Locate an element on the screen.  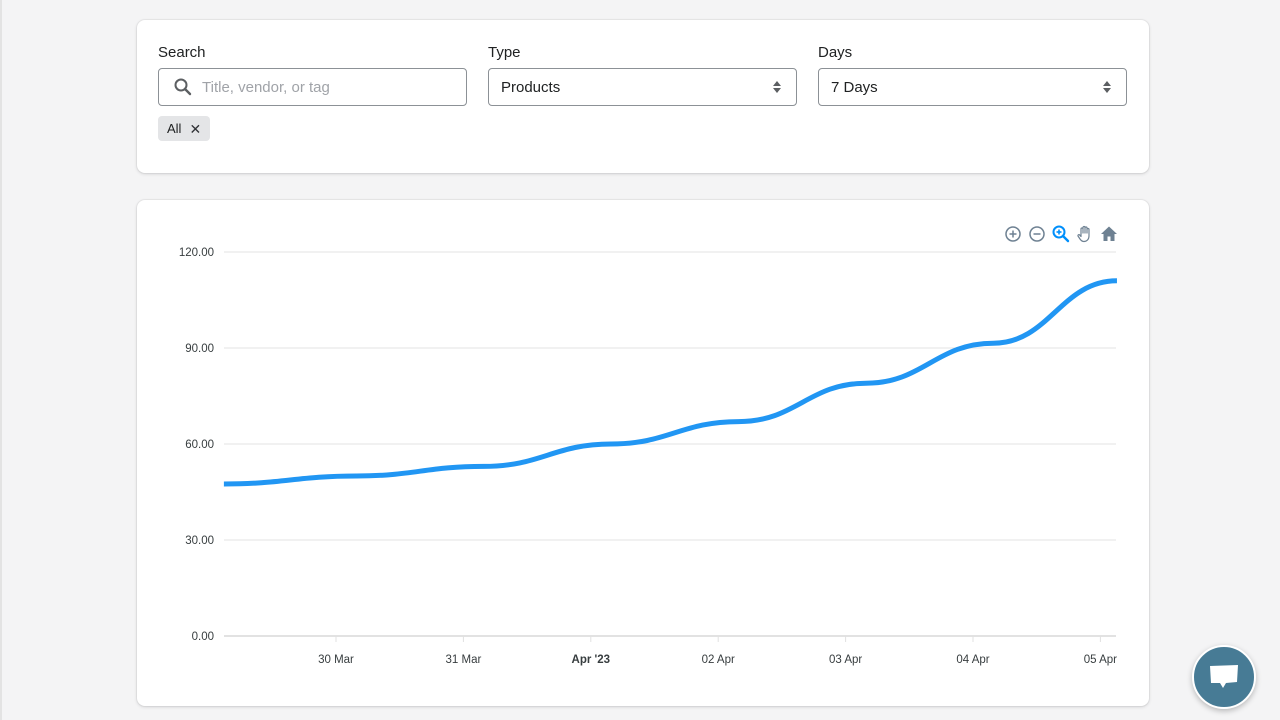
x-tick-label: 05 Apr is located at coordinates (1100, 660).